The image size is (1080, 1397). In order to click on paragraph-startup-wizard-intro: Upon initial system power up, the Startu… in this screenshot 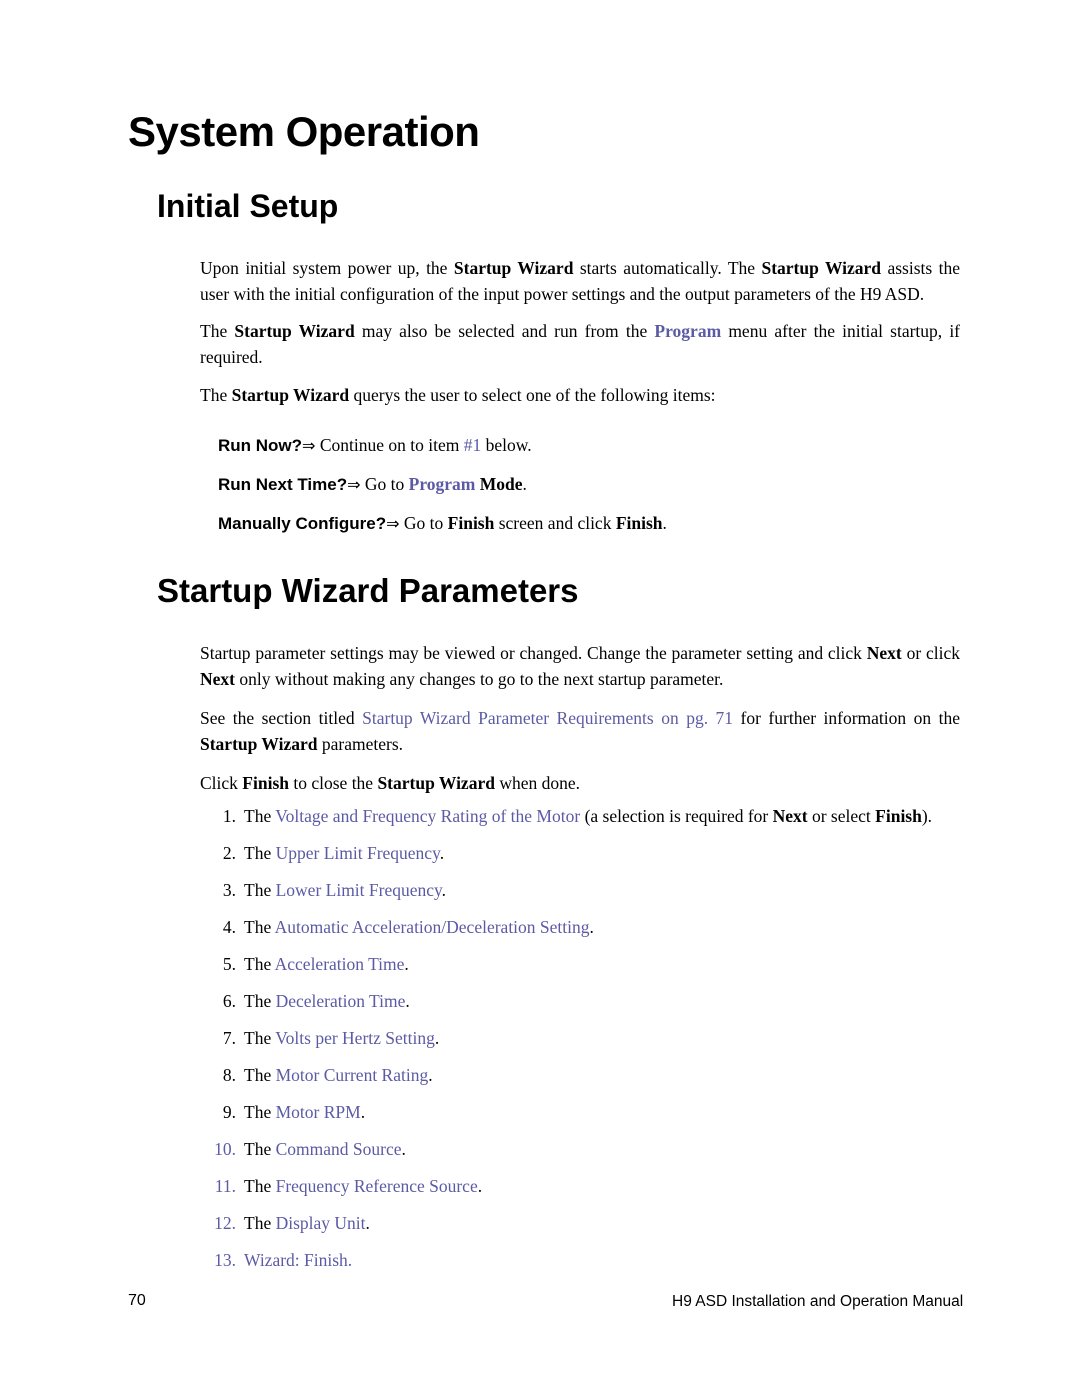, I will do `click(580, 281)`.